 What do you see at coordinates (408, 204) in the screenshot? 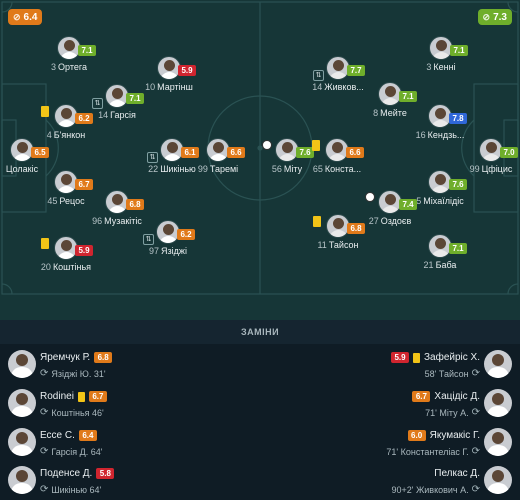
I see `player-rating: 7.4` at bounding box center [408, 204].